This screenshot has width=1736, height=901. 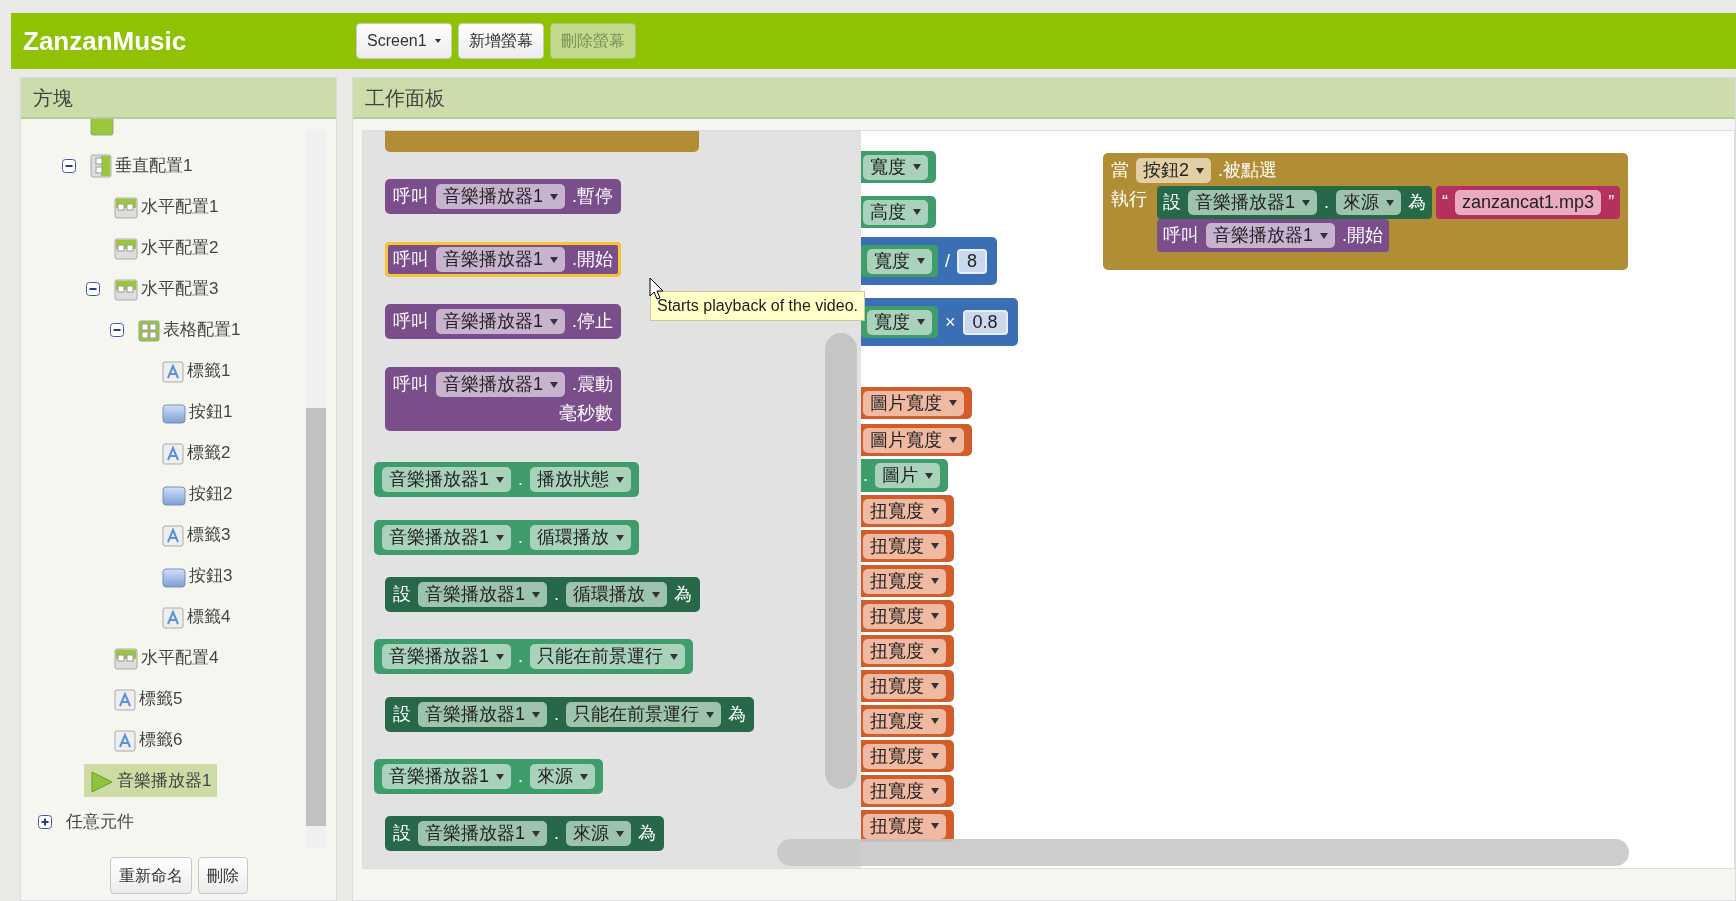 I want to click on text-field: zanzancat1.mp3, so click(x=1528, y=202).